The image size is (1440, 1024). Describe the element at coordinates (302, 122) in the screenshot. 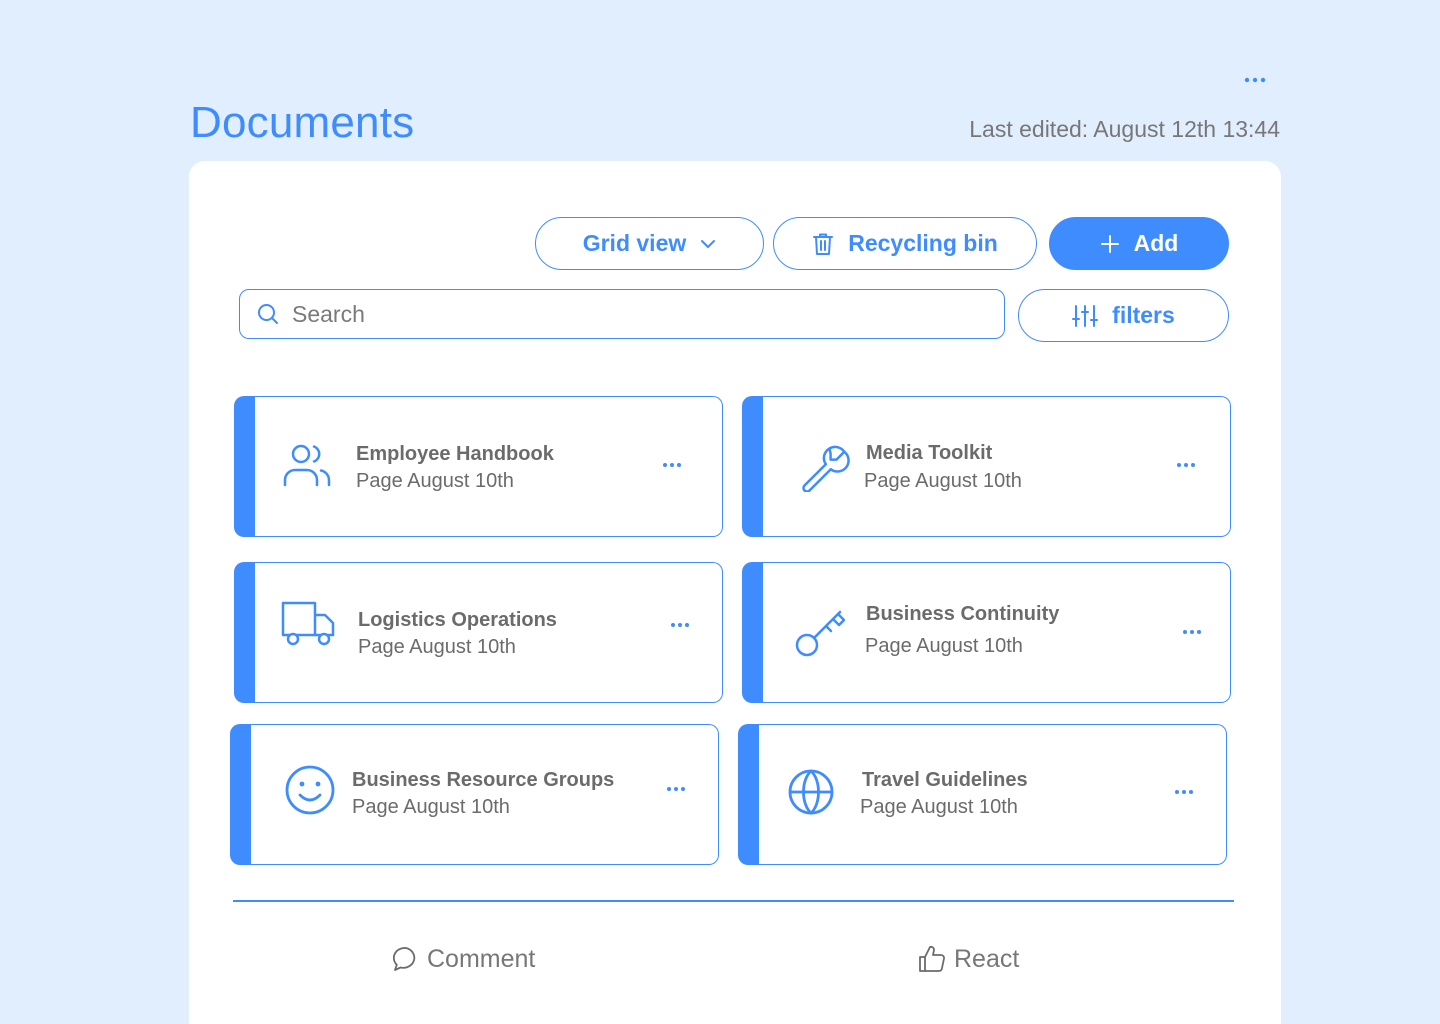

I see `page-title: Documents` at that location.